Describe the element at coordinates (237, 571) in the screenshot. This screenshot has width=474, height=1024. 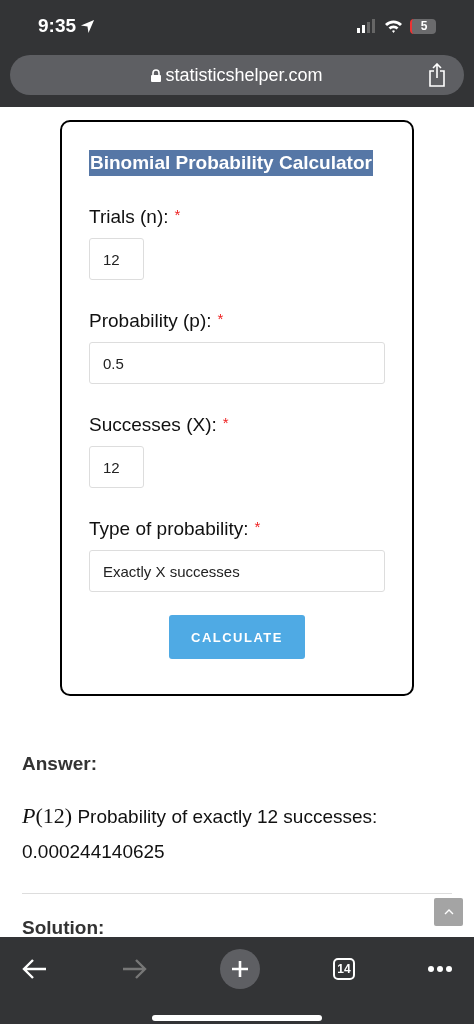
I see `input-field: Exactly X successes` at that location.